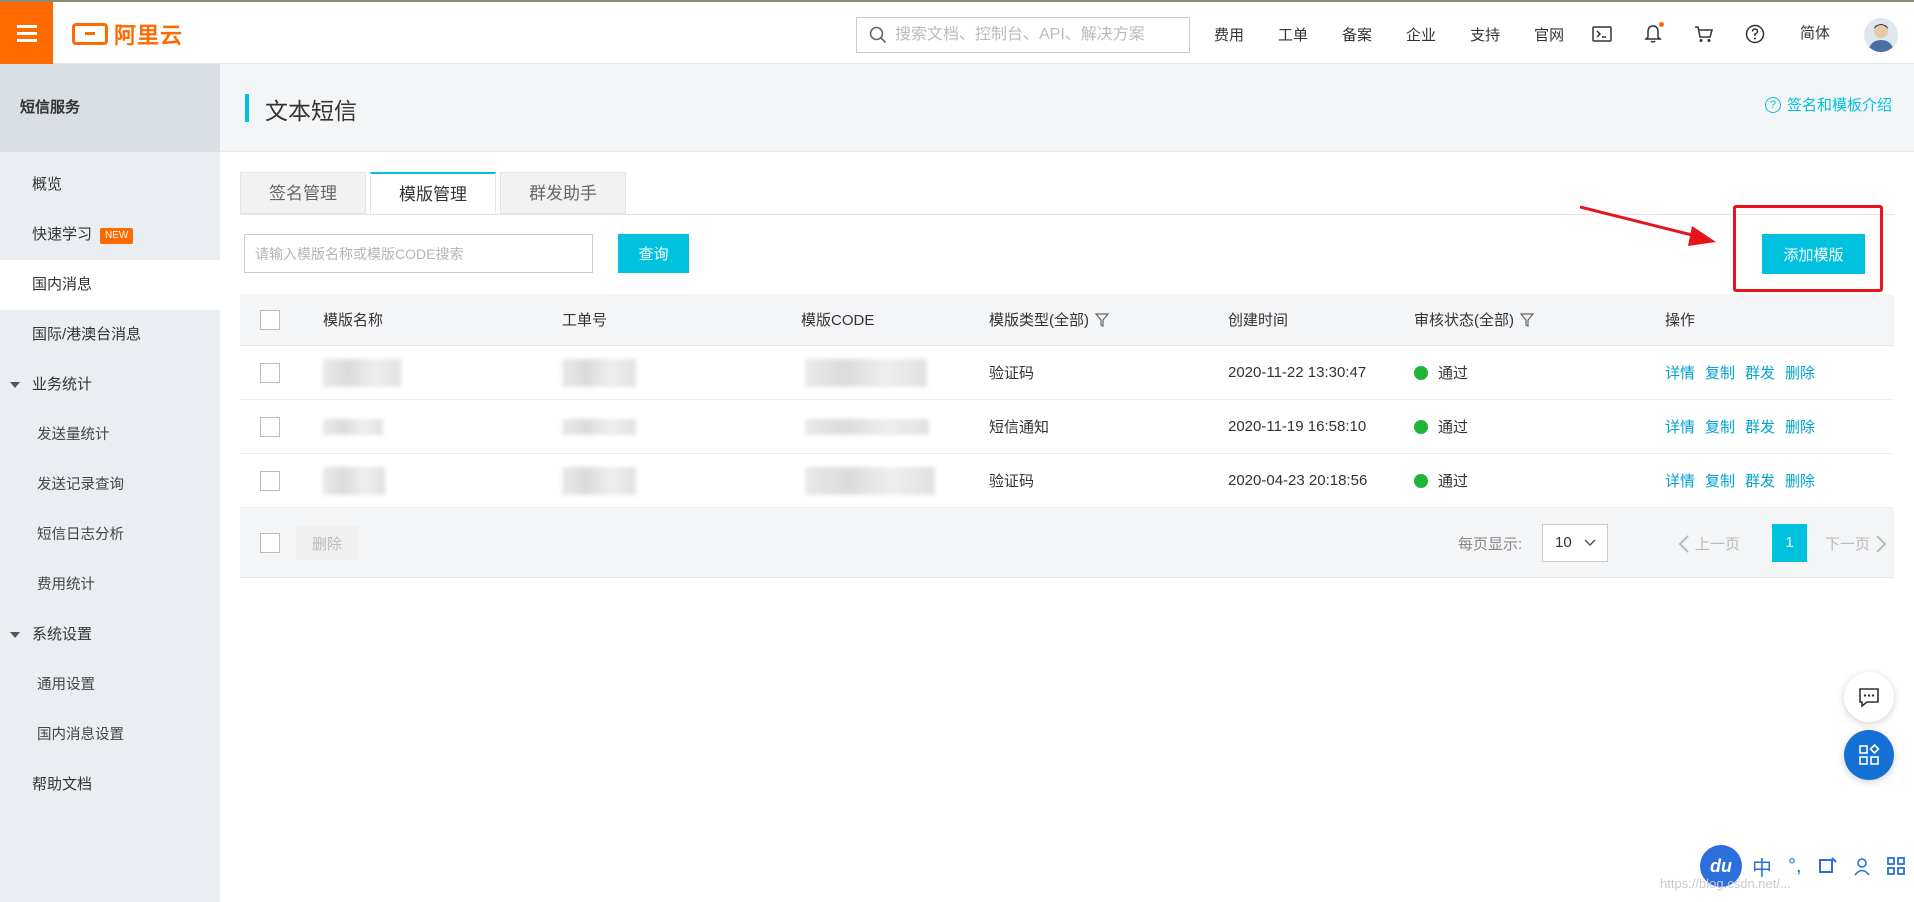 The width and height of the screenshot is (1914, 902). I want to click on sidebar-group-business-stats: 业务统计, so click(110, 385).